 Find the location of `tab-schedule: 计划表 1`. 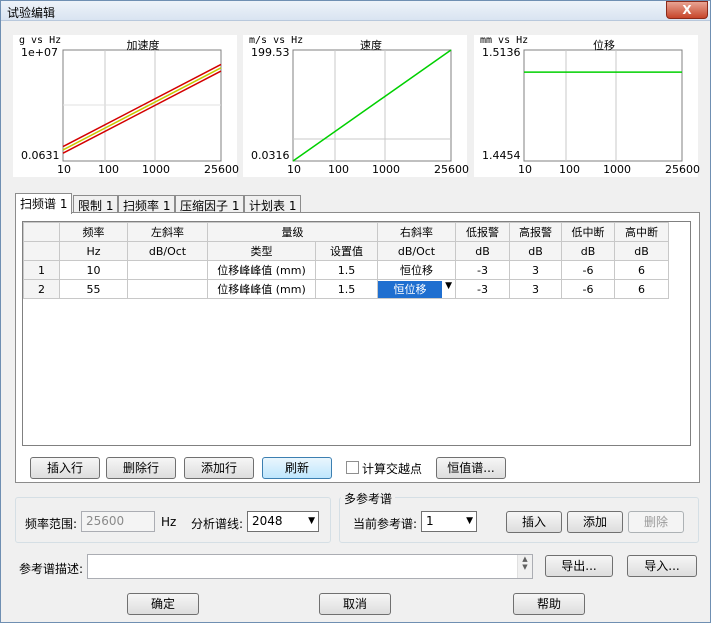

tab-schedule: 计划表 1 is located at coordinates (273, 204).